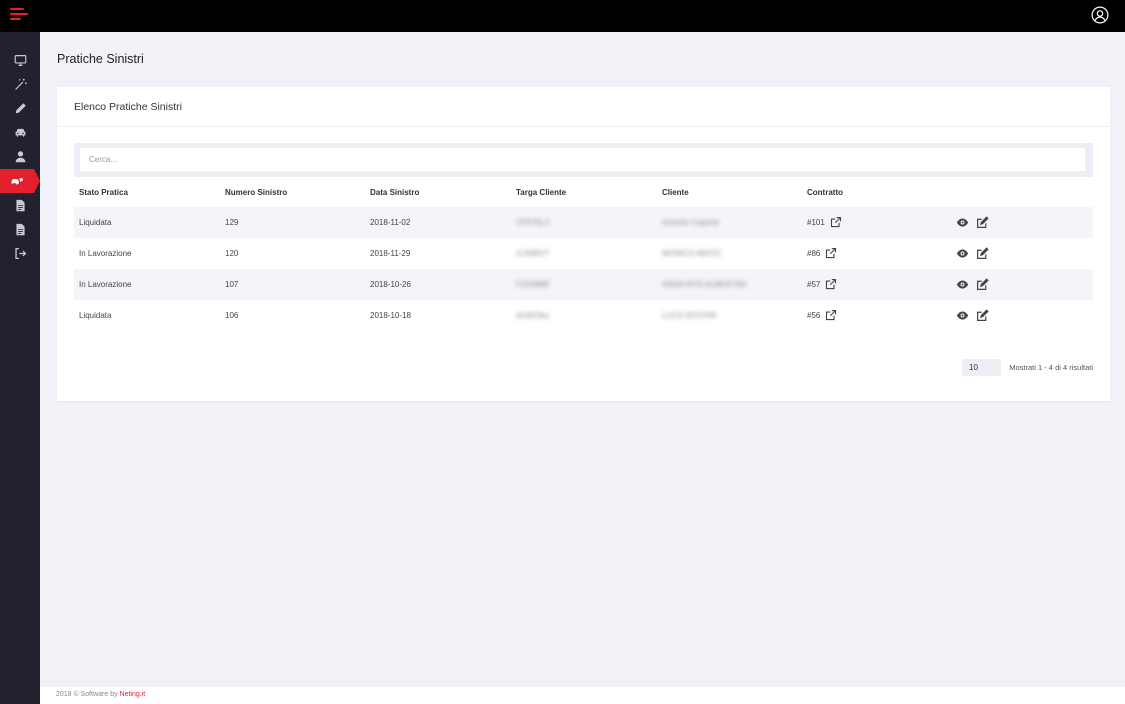 The height and width of the screenshot is (704, 1125). I want to click on cell-targa: FZ058MF, so click(533, 284).